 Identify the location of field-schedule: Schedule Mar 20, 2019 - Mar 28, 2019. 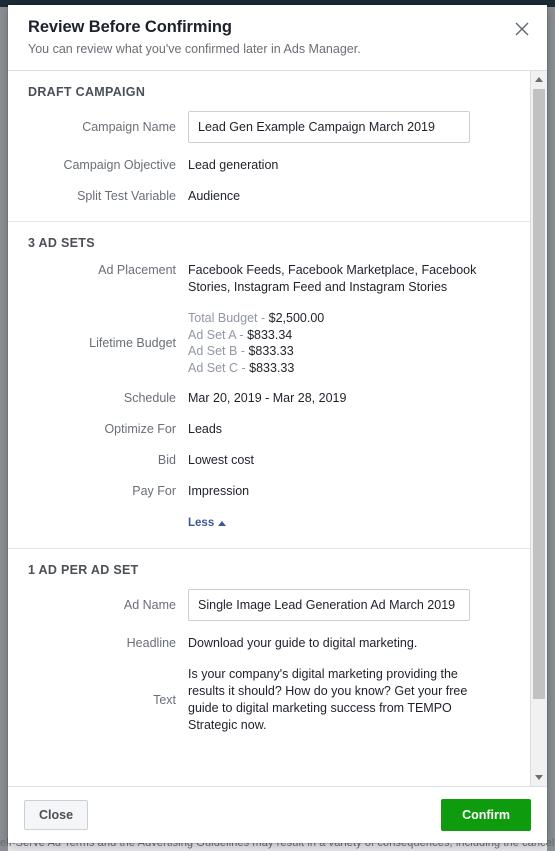
(269, 398).